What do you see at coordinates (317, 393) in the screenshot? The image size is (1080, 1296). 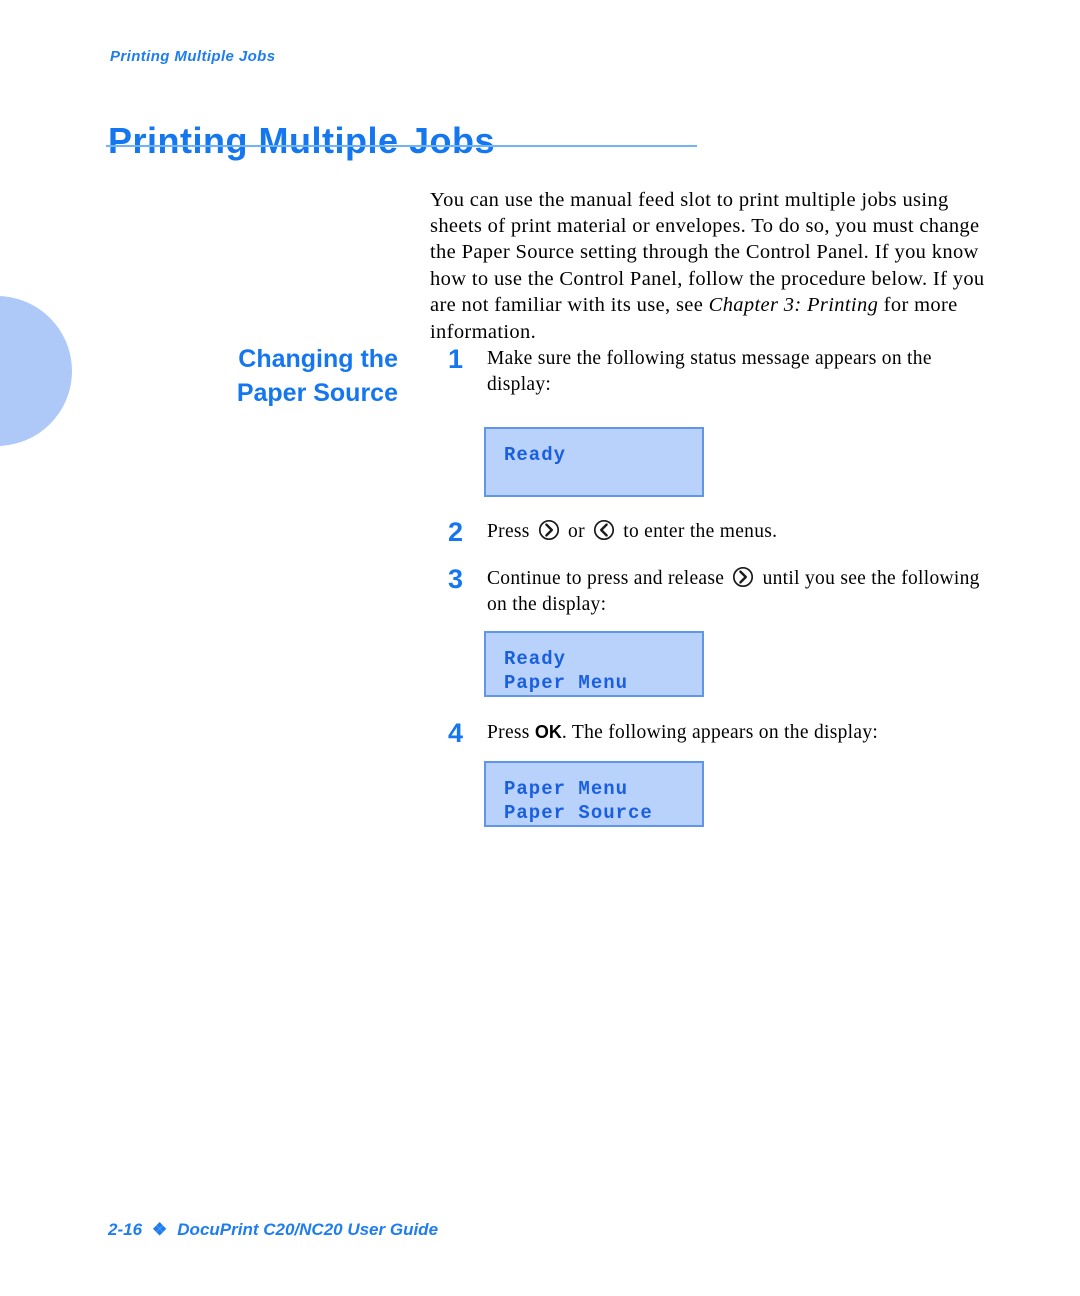 I see `side-heading-line-2: Paper Source` at bounding box center [317, 393].